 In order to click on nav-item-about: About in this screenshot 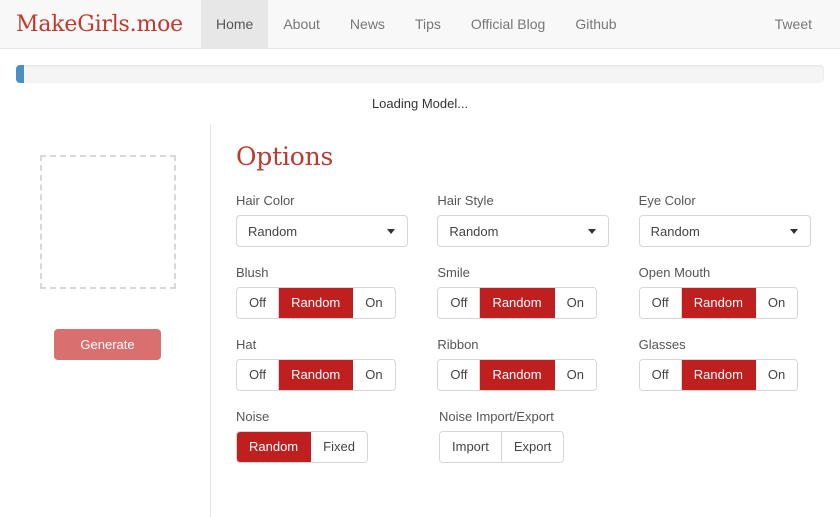, I will do `click(301, 24)`.